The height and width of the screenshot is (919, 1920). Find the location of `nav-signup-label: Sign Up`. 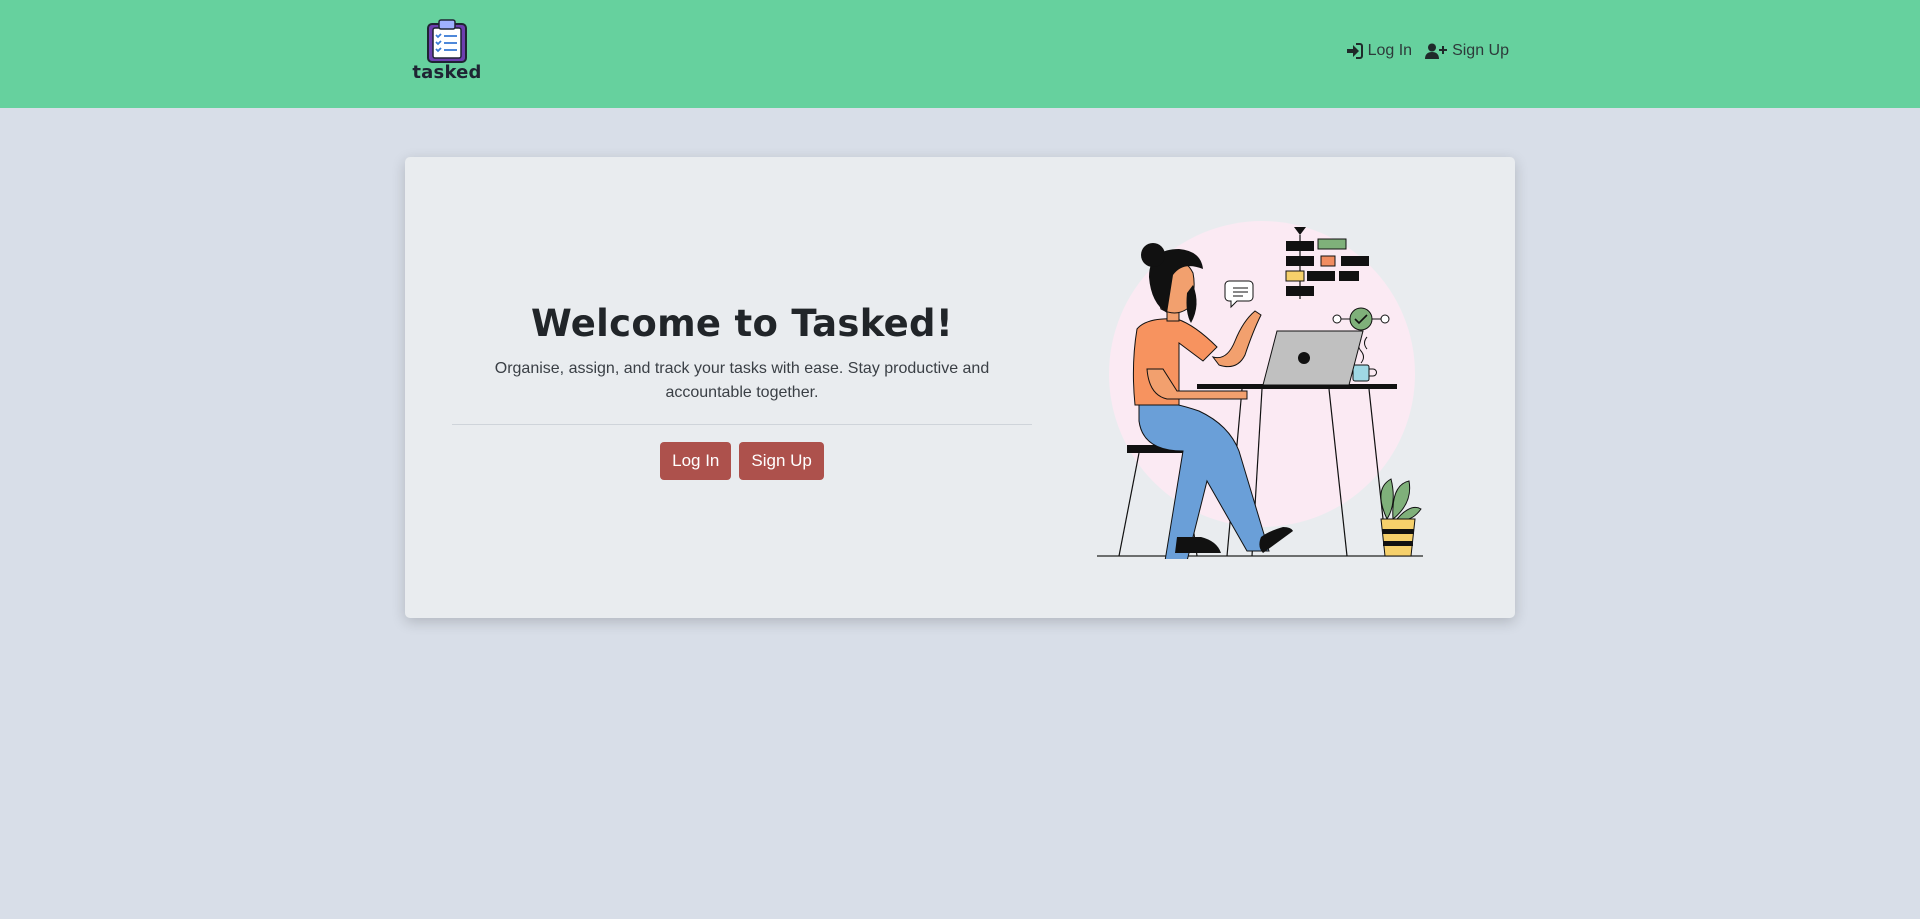

nav-signup-label: Sign Up is located at coordinates (1480, 50).